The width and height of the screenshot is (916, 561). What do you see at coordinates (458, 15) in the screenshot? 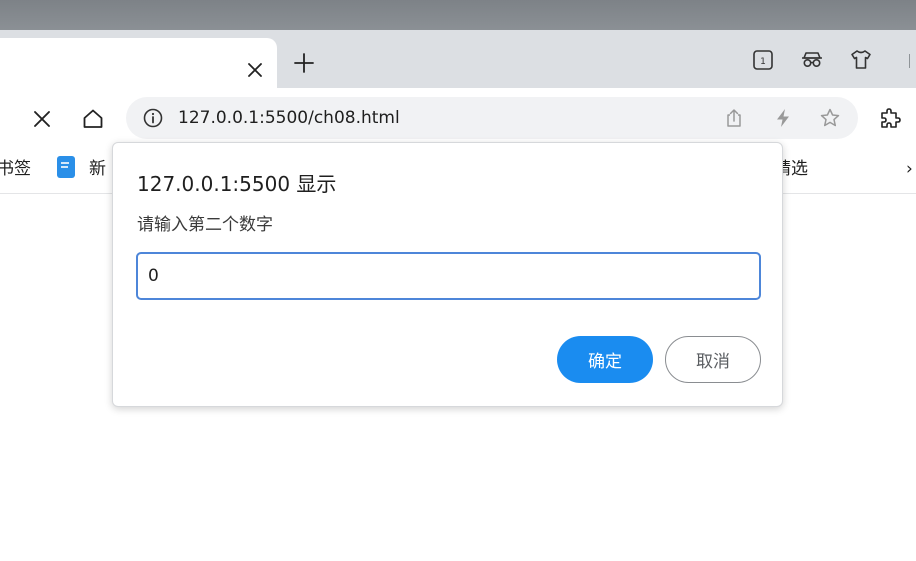
I see `window-title-bar` at bounding box center [458, 15].